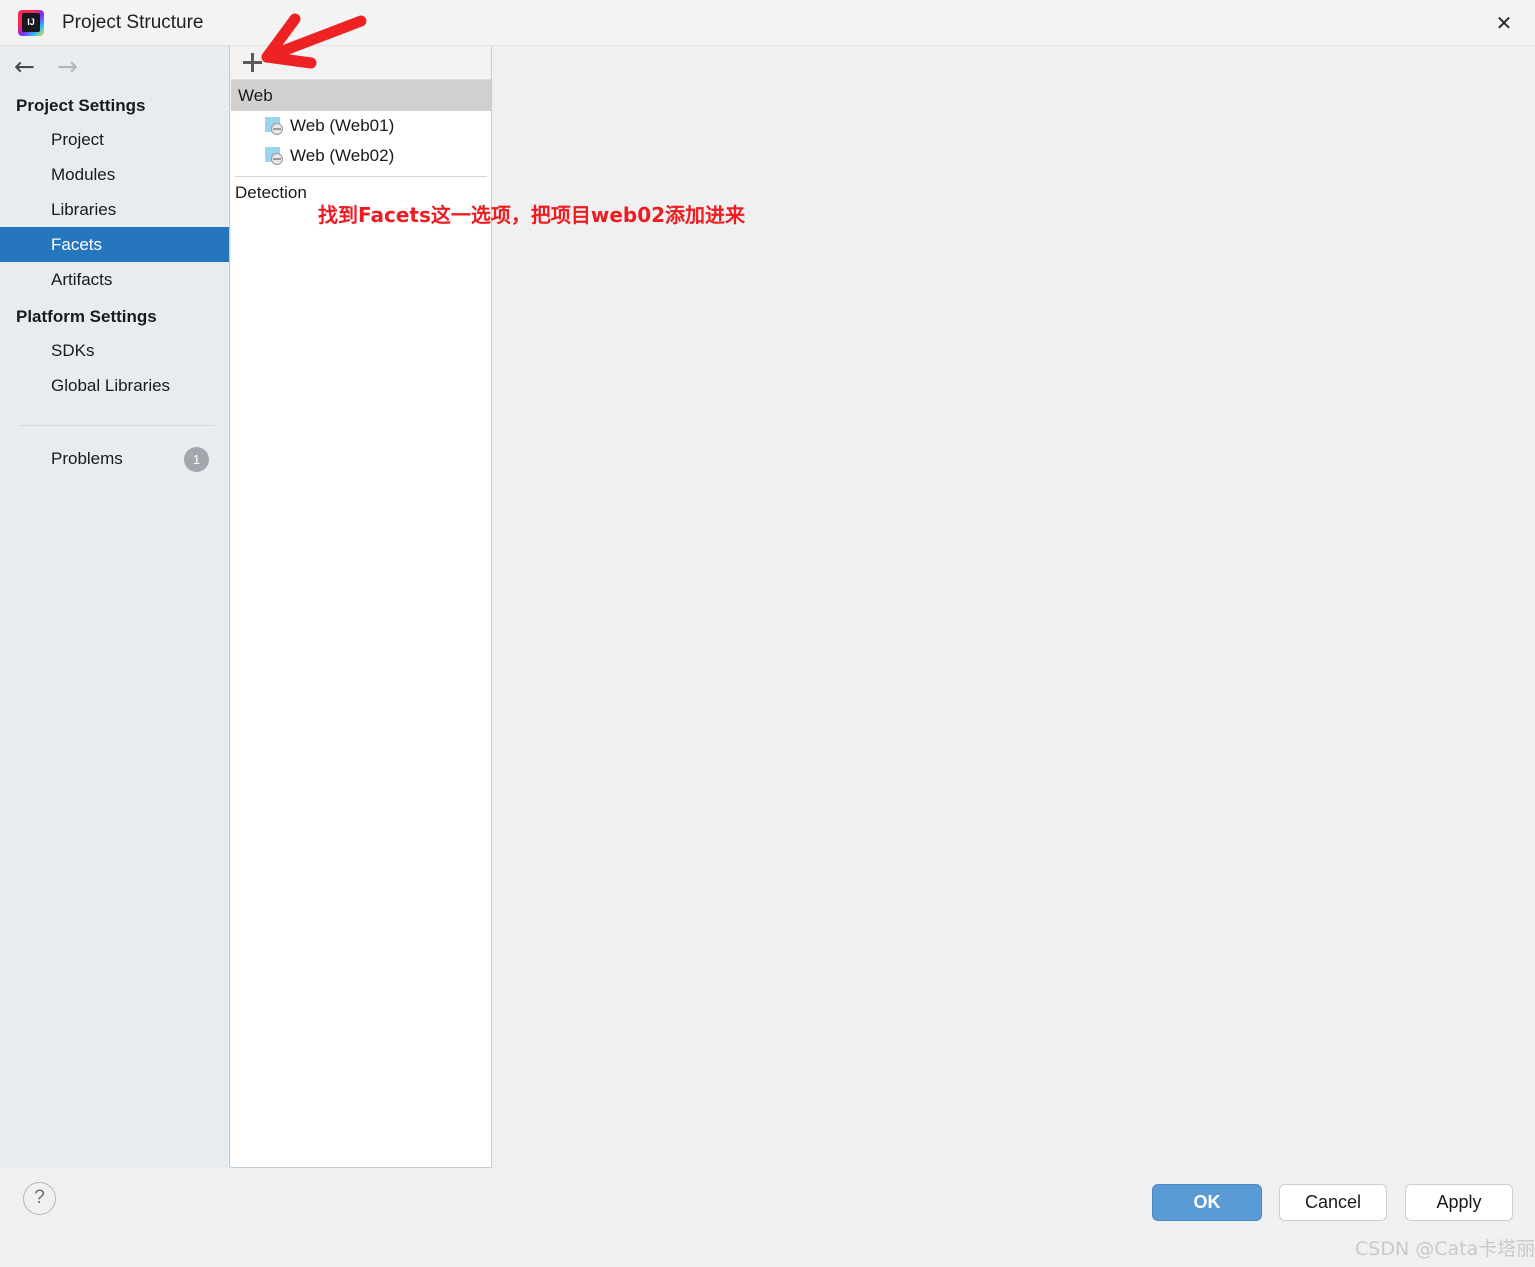 Image resolution: width=1535 pixels, height=1267 pixels. What do you see at coordinates (532, 215) in the screenshot?
I see `annotation-text: 找到Facets这一选项，把项目web02添加进来` at bounding box center [532, 215].